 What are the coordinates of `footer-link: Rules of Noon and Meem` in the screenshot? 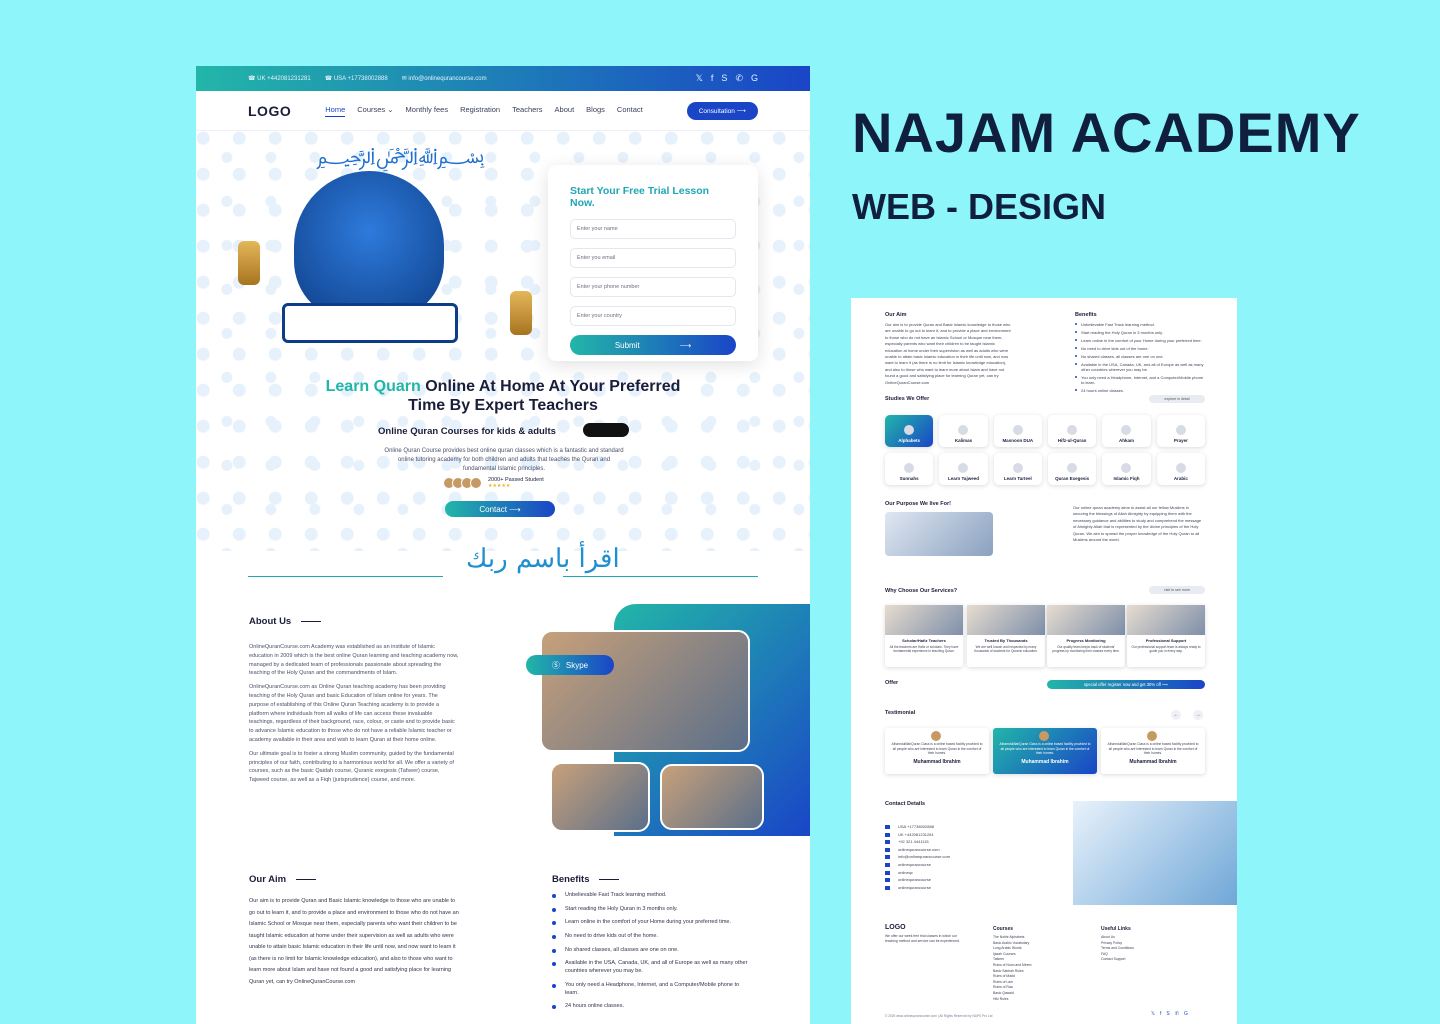 It's located at (1012, 965).